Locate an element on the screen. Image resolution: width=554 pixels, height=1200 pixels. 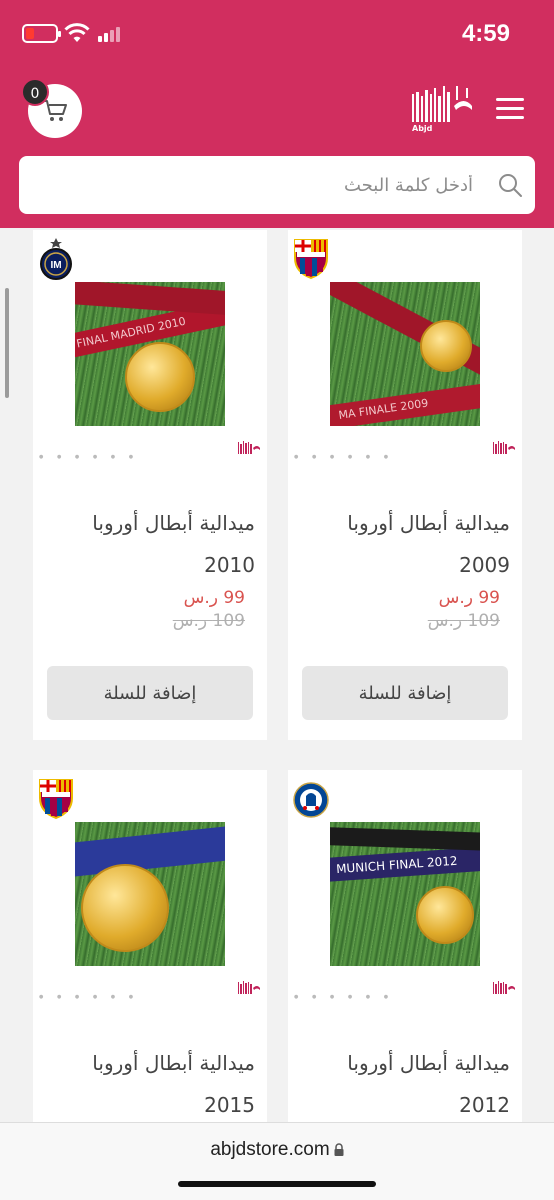
search-input is located at coordinates (253, 185).